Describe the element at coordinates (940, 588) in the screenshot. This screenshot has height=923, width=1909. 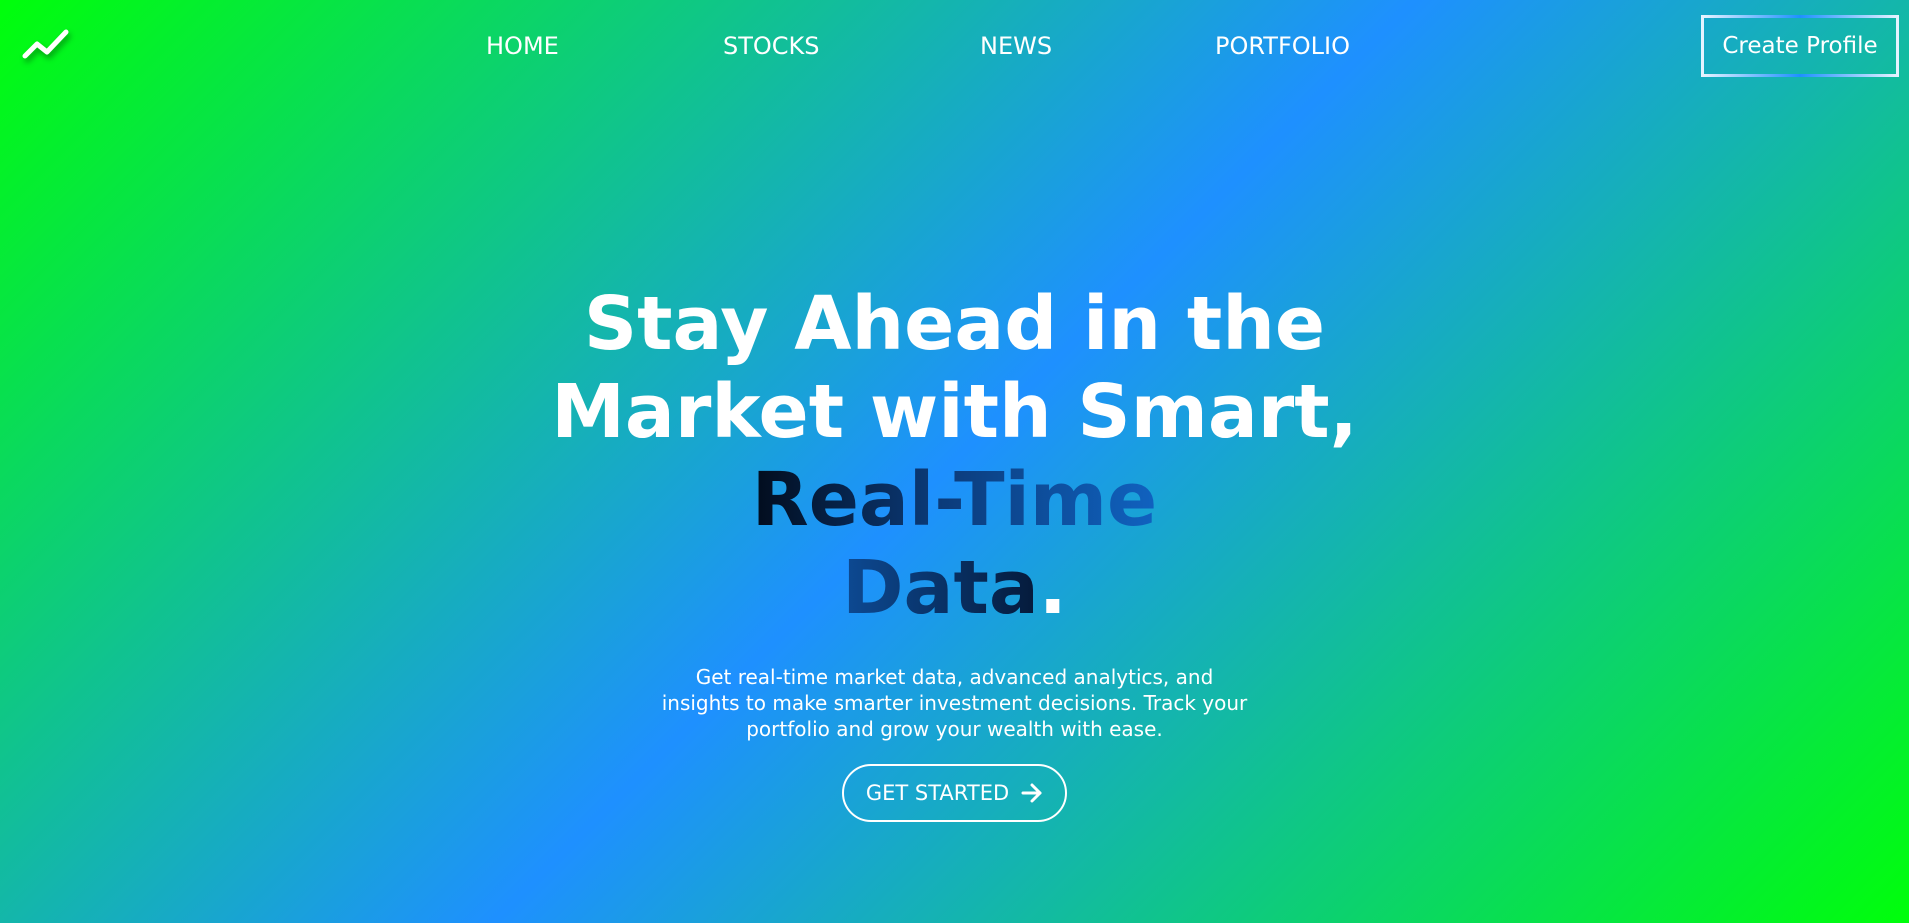
I see `headline-accent-data: Data` at that location.